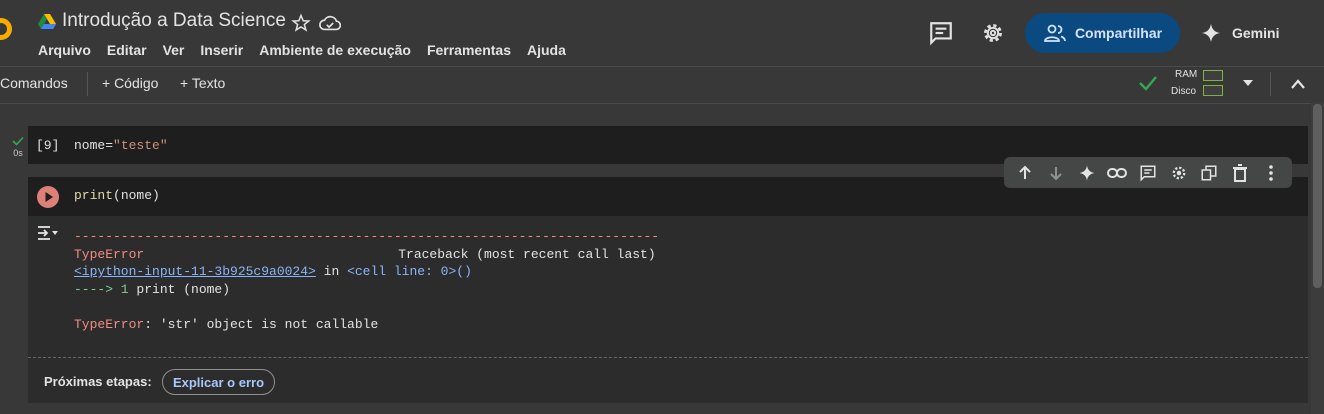 Image resolution: width=1324 pixels, height=414 pixels. What do you see at coordinates (1118, 33) in the screenshot?
I see `share-label: Compartilhar` at bounding box center [1118, 33].